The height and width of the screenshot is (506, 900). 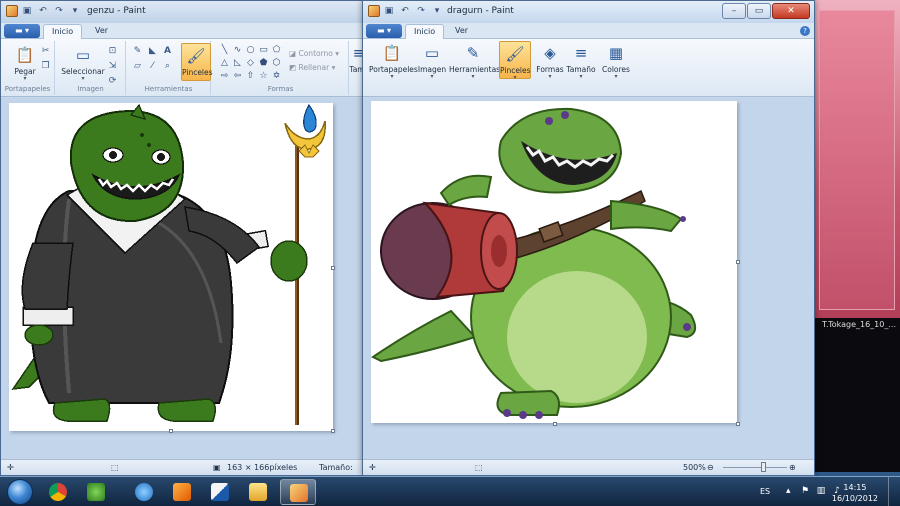 I want to click on oval-shape-icon: ○, so click(x=250, y=50).